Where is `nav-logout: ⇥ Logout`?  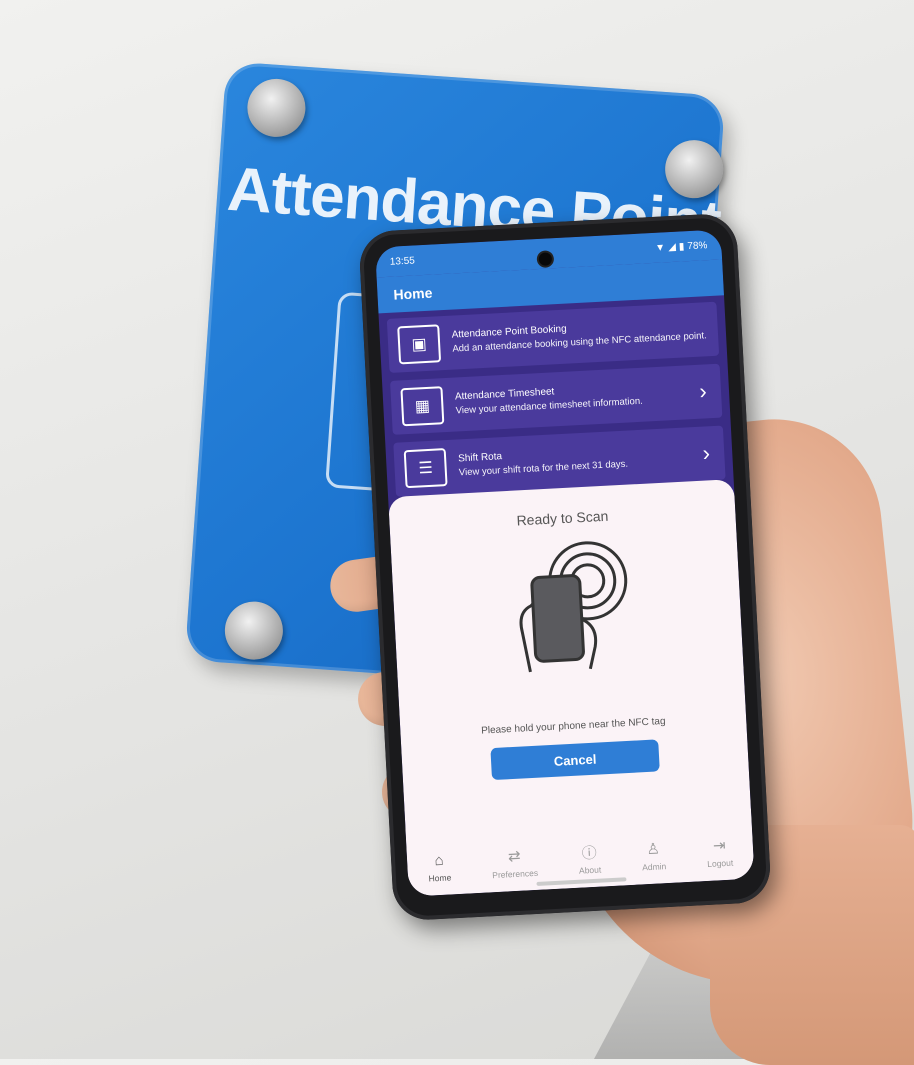
nav-logout: ⇥ Logout is located at coordinates (720, 852).